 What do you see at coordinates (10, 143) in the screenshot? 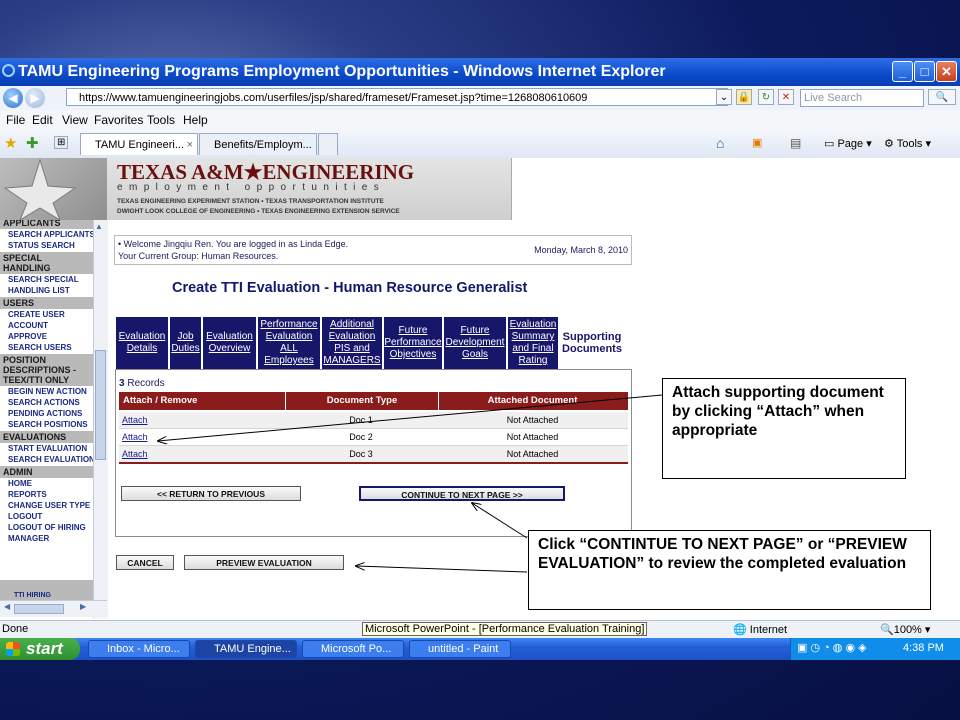
I see `favorites-star-icon: ★` at bounding box center [10, 143].